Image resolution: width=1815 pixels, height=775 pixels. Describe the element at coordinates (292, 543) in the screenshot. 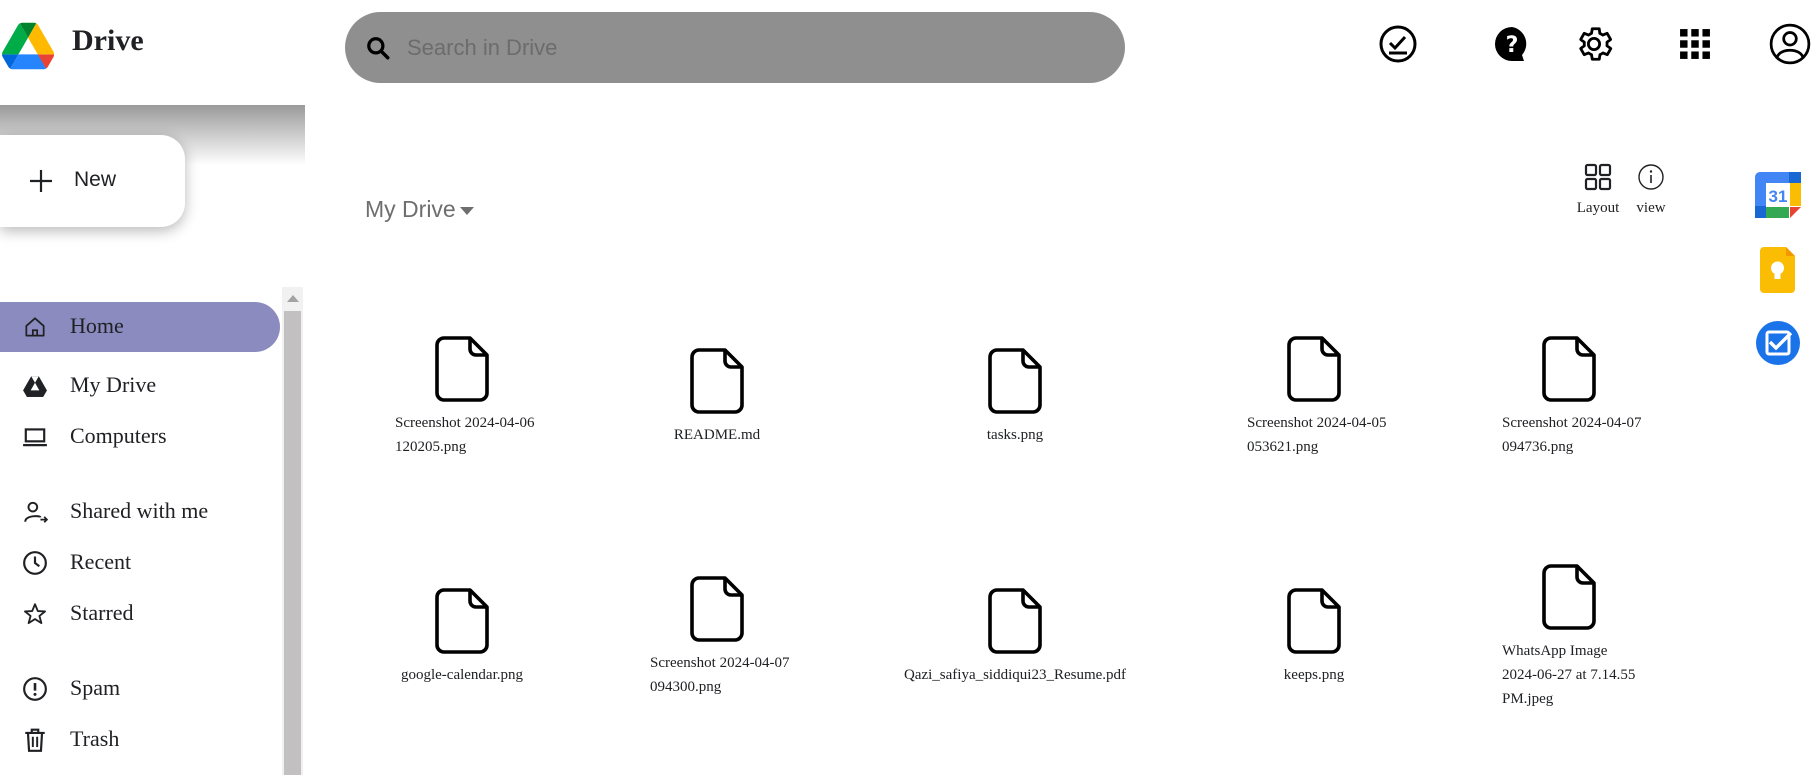

I see `scrollbar-thumb` at that location.